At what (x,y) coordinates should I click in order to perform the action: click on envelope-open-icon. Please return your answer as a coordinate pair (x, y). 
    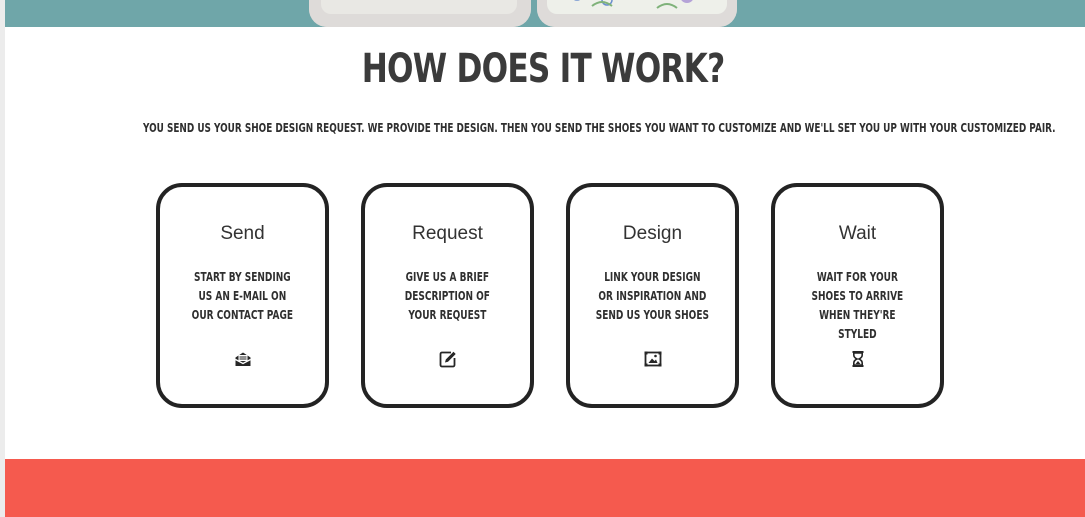
    Looking at the image, I should click on (242, 359).